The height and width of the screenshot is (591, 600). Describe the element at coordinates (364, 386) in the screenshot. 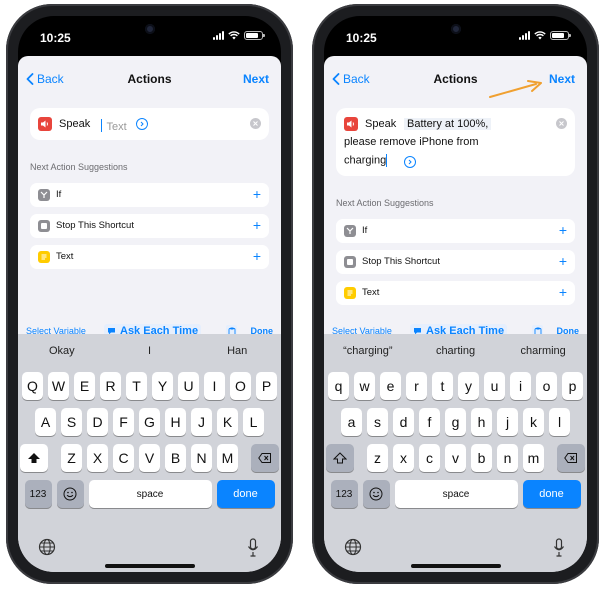

I see `key: w` at that location.